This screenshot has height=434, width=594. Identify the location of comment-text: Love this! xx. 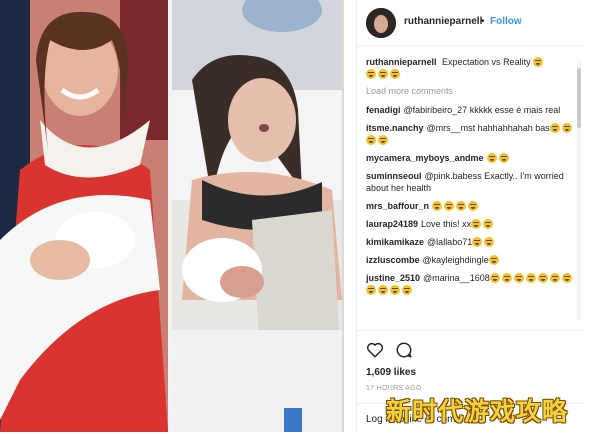
(446, 224).